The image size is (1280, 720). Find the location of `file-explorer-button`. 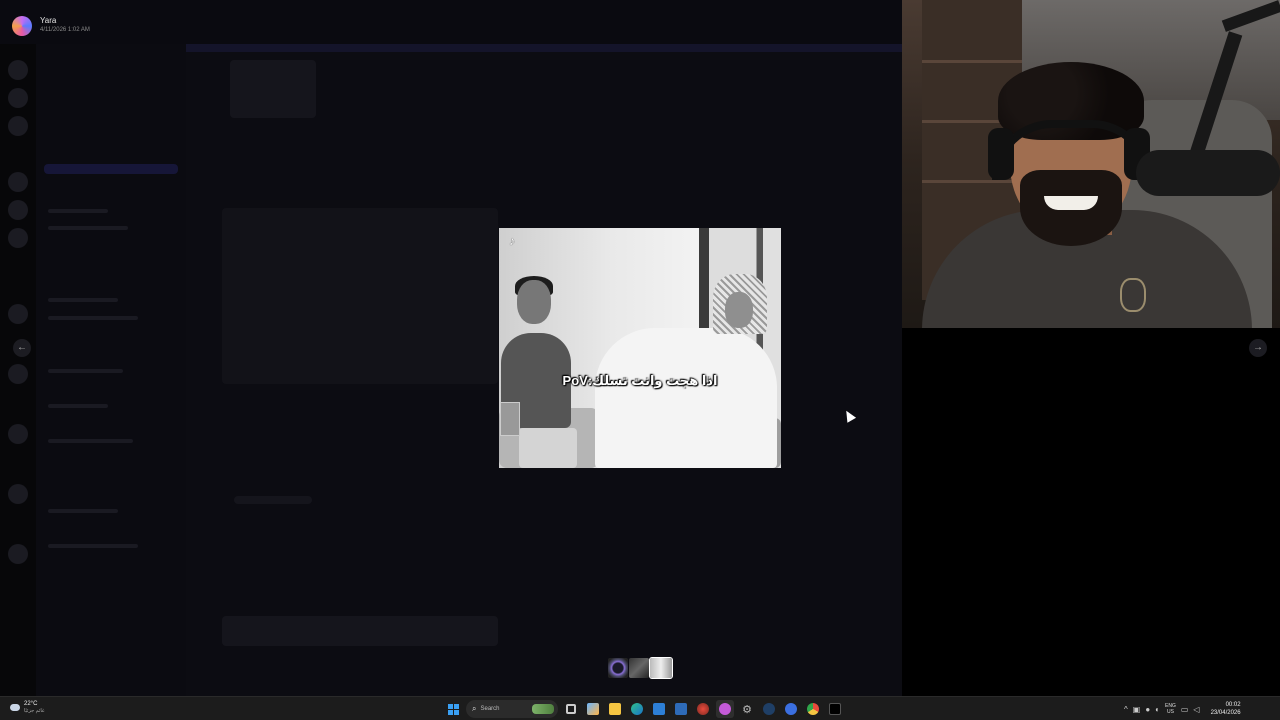

file-explorer-button is located at coordinates (615, 709).